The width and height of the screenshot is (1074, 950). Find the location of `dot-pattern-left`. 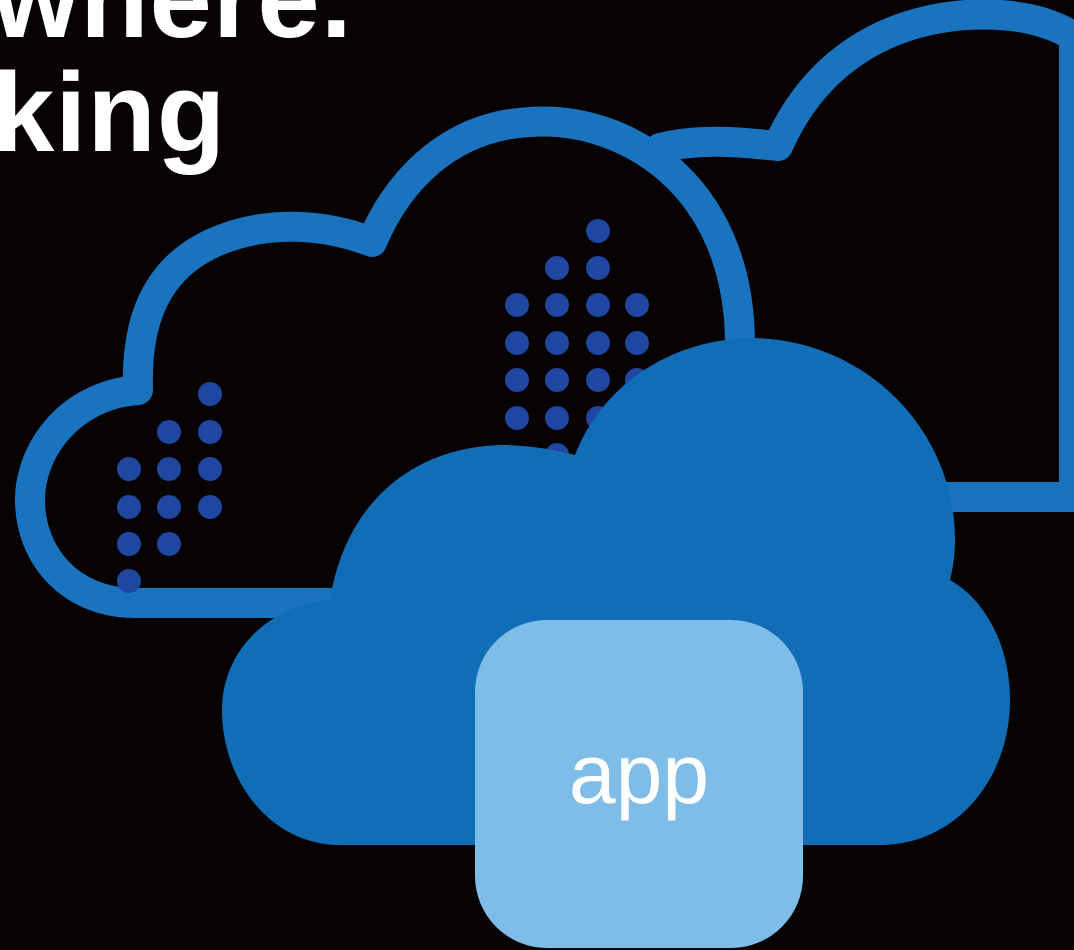

dot-pattern-left is located at coordinates (169, 487).